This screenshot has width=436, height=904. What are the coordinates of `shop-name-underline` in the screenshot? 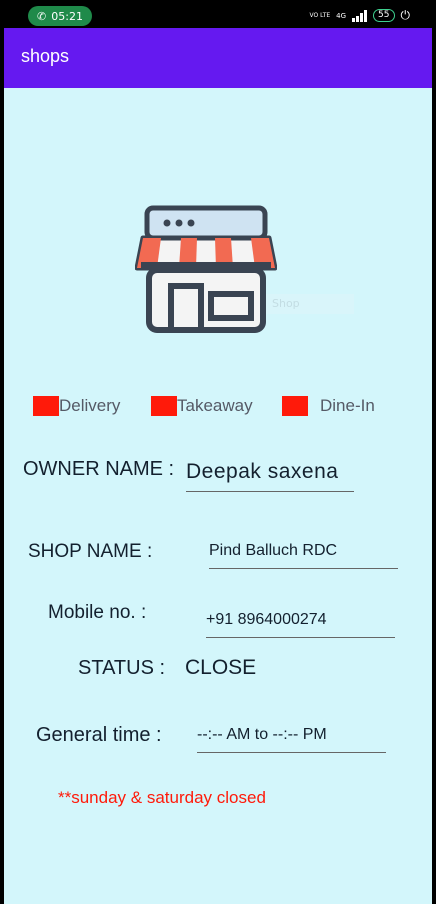 It's located at (303, 568).